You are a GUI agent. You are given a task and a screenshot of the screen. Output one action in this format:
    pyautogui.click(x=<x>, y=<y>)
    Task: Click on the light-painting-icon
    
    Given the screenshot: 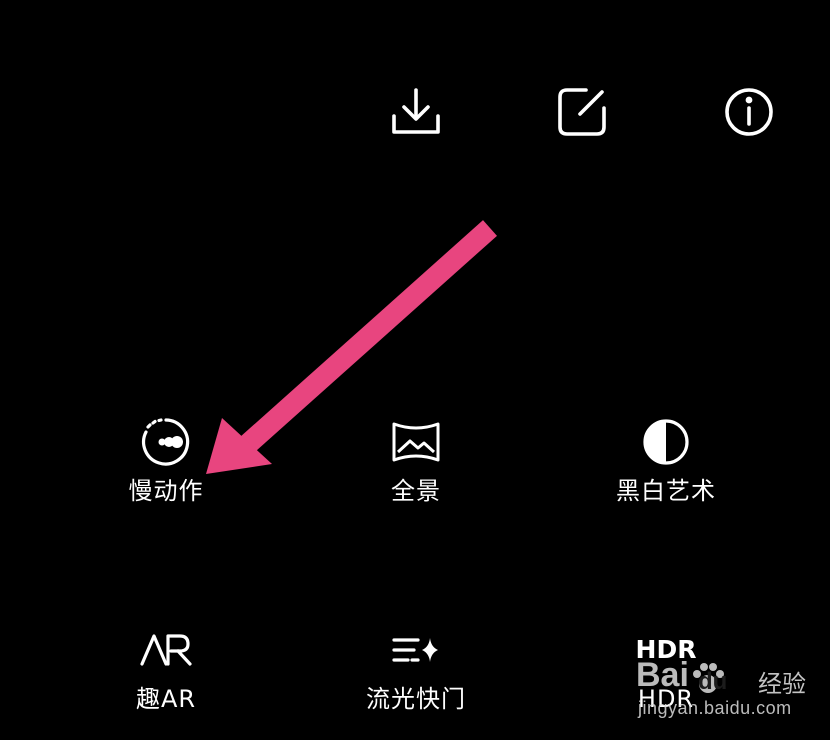 What is the action you would take?
    pyautogui.click(x=416, y=650)
    